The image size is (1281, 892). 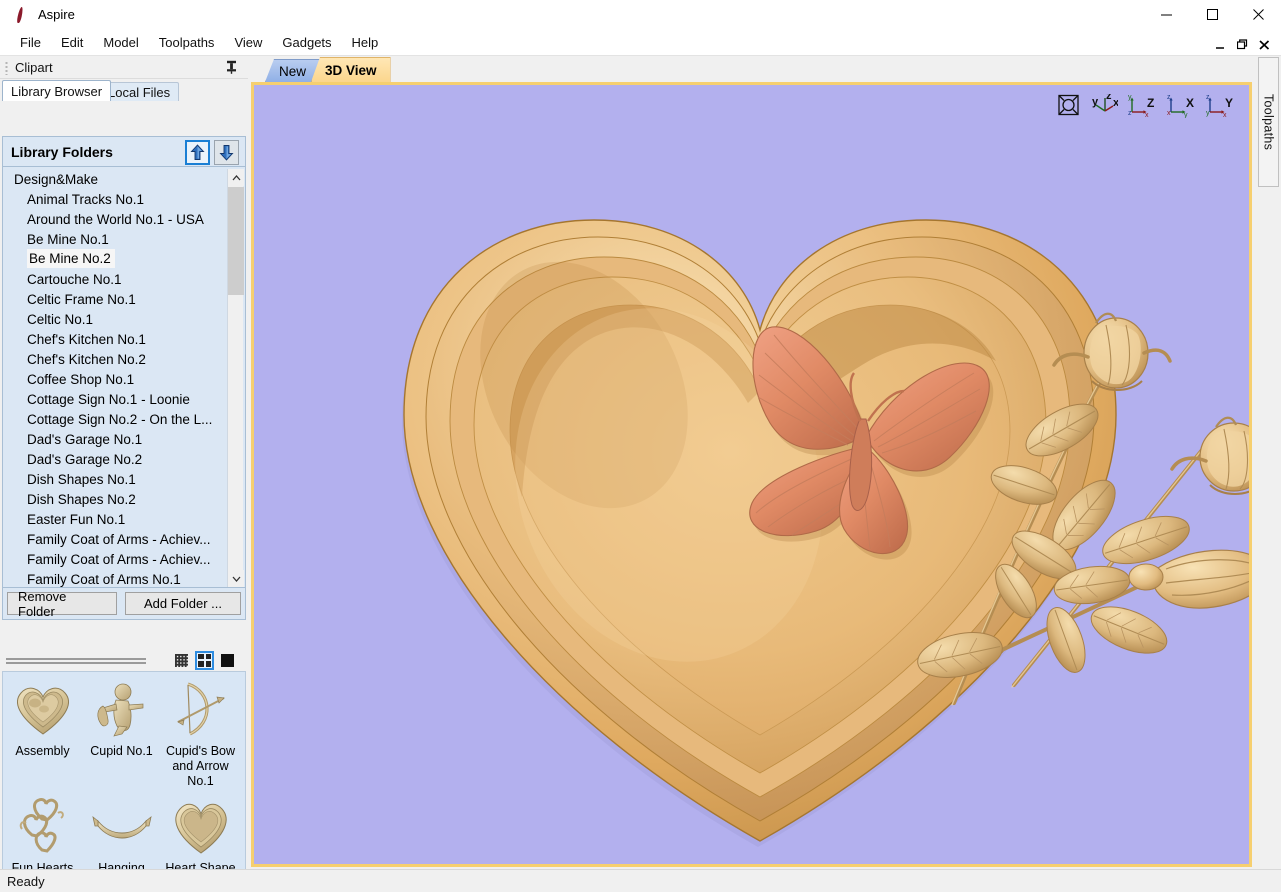 What do you see at coordinates (200, 730) in the screenshot?
I see `clipart-item: Cupid's Bow and Arrow No.1` at bounding box center [200, 730].